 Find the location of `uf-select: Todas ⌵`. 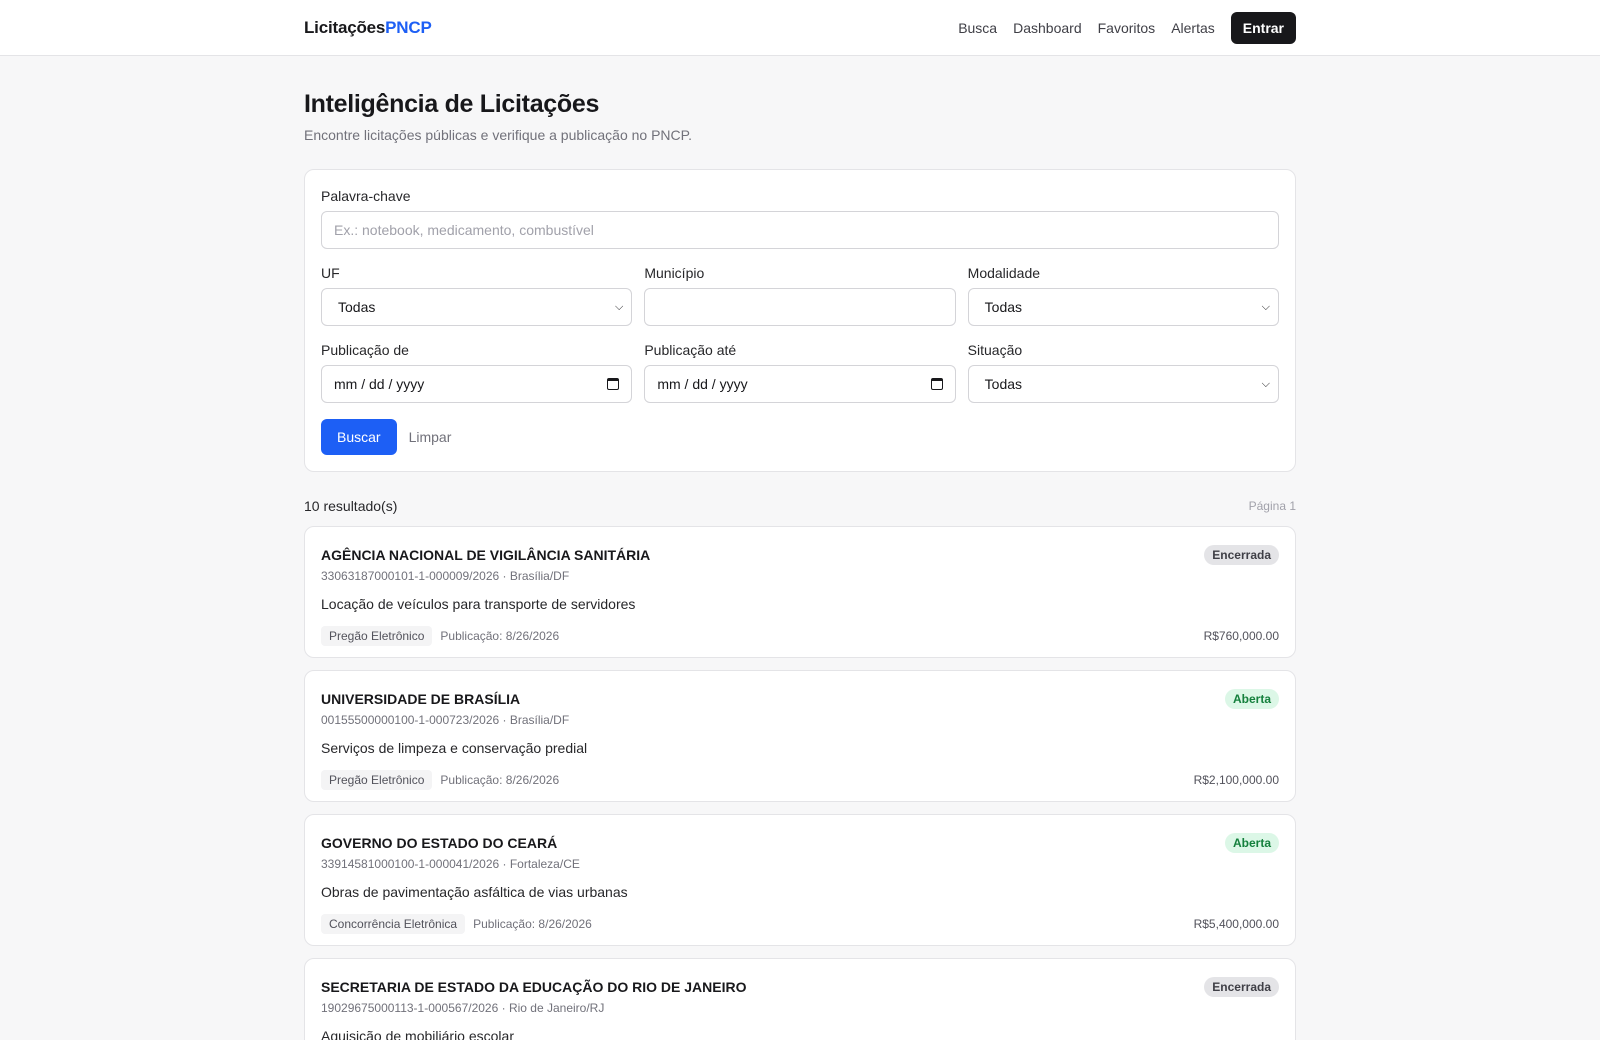

uf-select: Todas ⌵ is located at coordinates (477, 307).